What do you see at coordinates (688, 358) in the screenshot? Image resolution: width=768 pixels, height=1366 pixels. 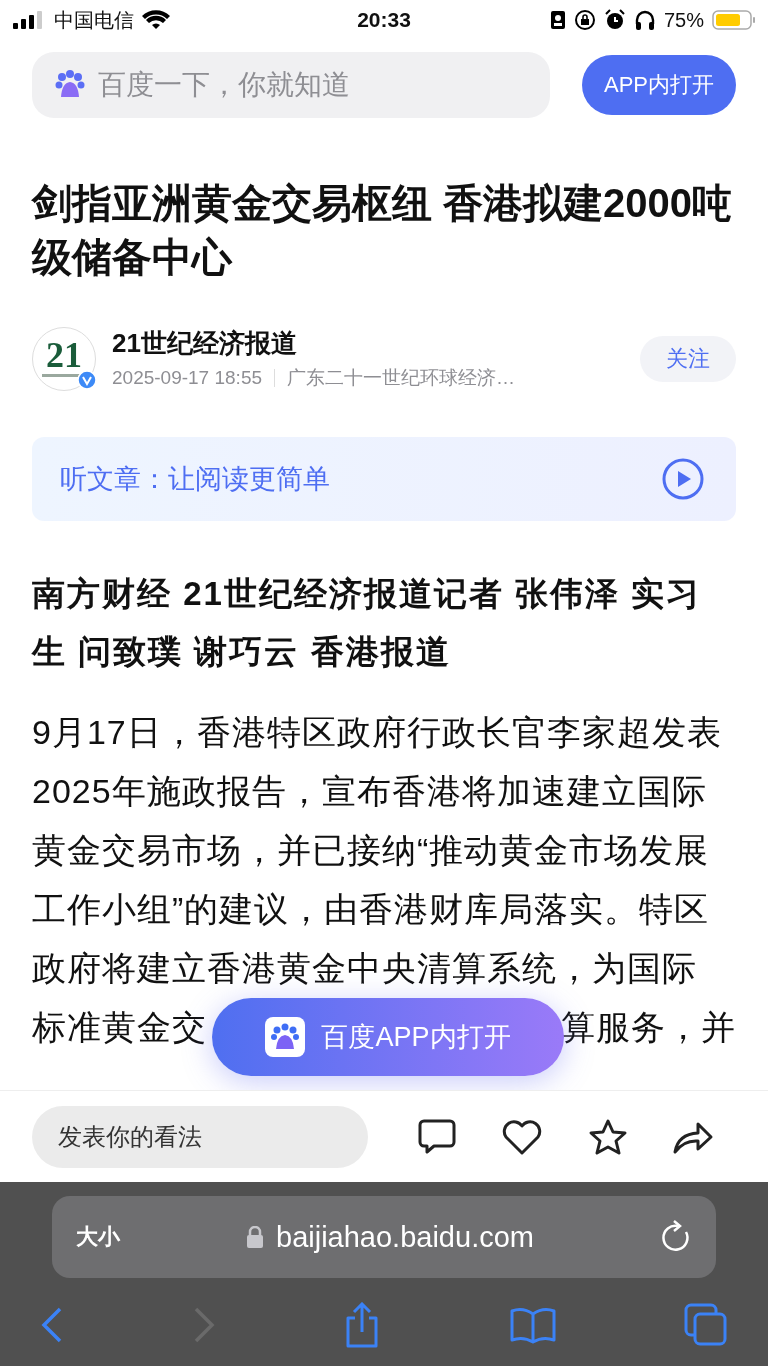 I see `follow-button: 关注` at bounding box center [688, 358].